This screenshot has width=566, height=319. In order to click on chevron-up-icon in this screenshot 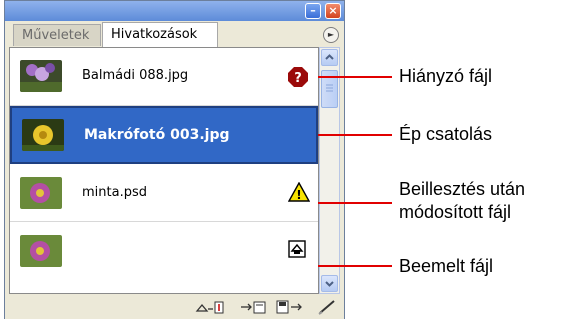, I will do `click(329, 57)`.